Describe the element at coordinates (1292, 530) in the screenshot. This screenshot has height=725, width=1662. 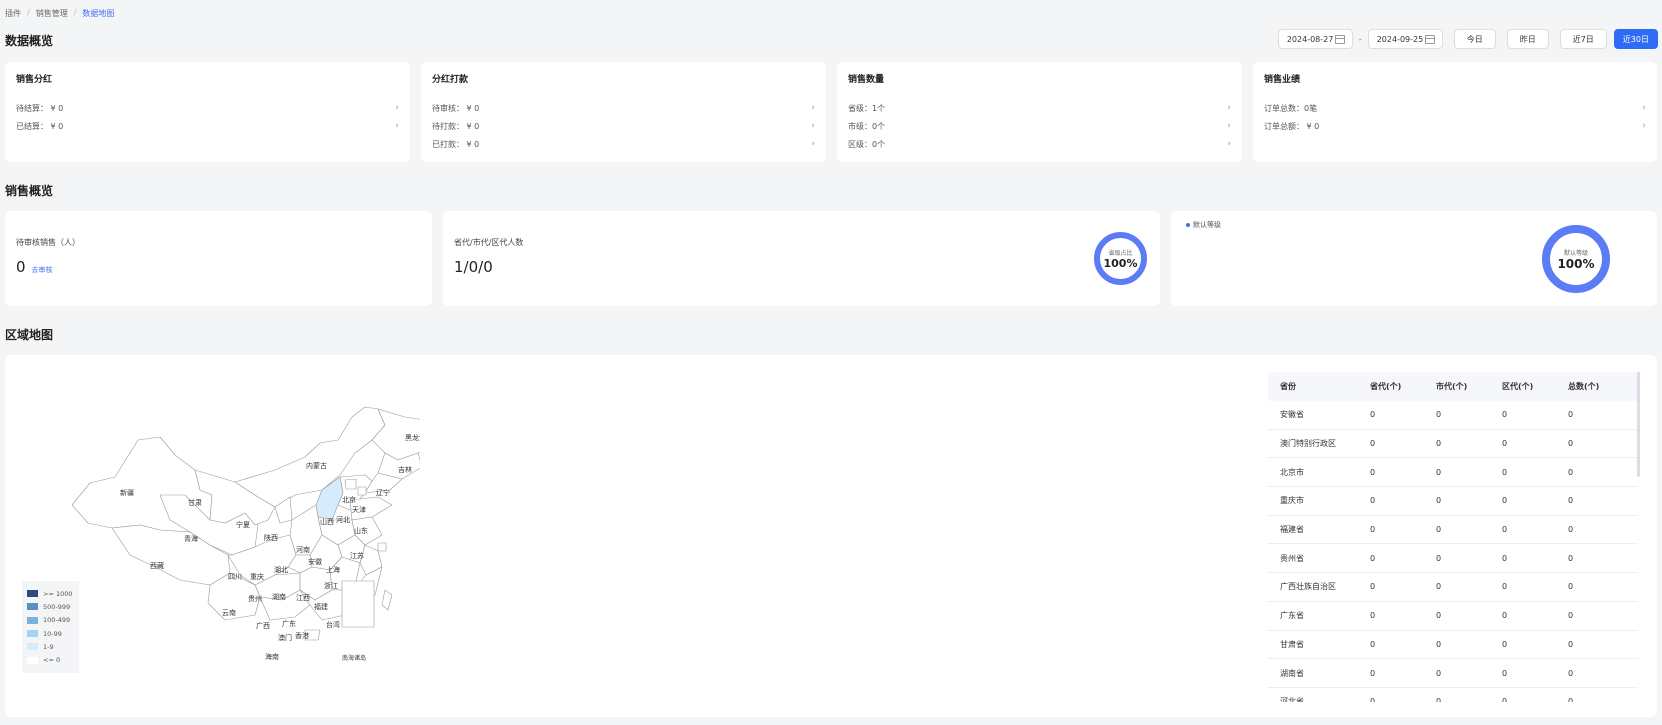
I see `table-cell: 福建省` at that location.